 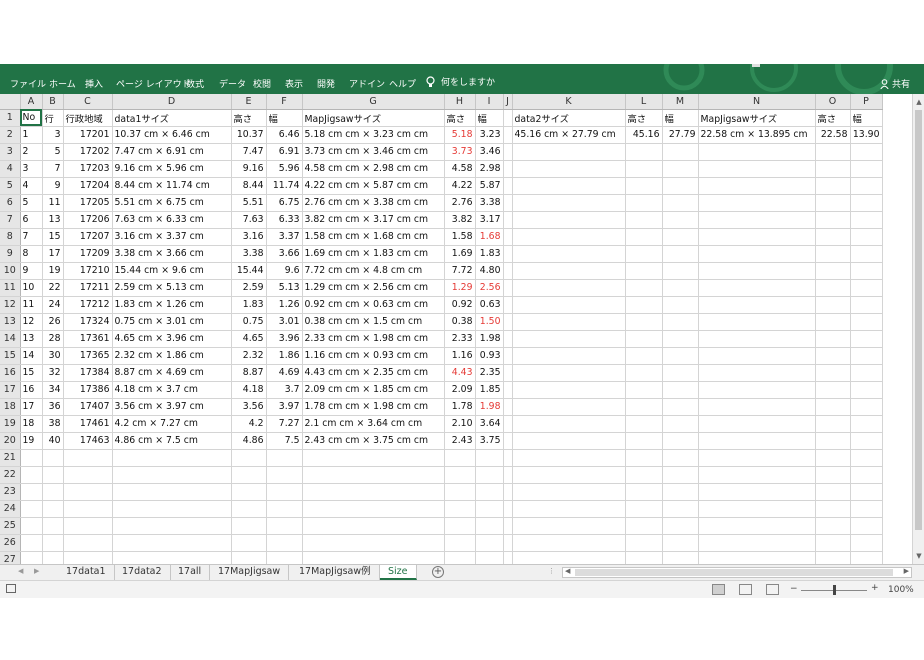 I want to click on cell: 13.90, so click(x=866, y=135).